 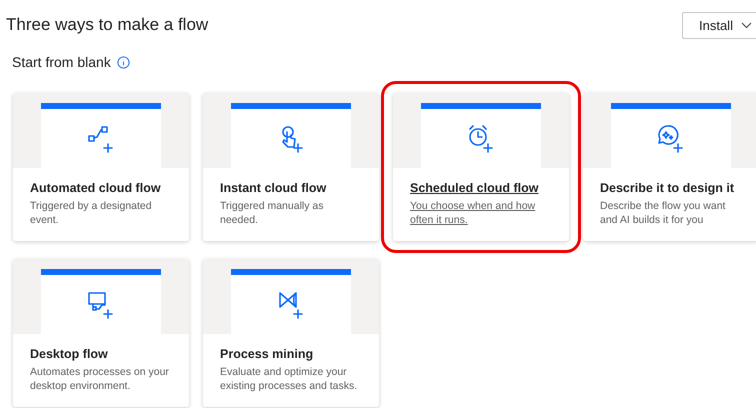 I want to click on card-title: Automated cloud flow, so click(x=96, y=188).